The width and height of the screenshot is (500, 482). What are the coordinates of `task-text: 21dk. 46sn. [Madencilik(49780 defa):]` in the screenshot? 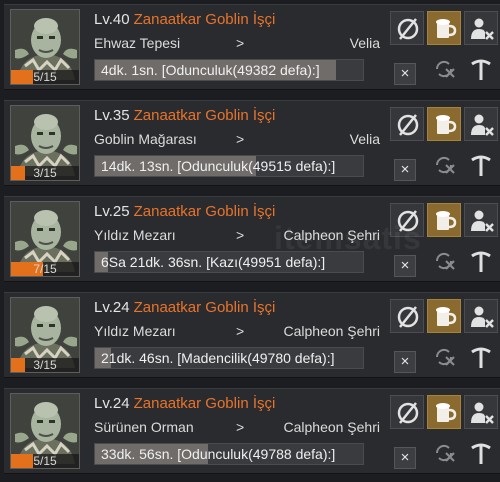 It's located at (218, 358).